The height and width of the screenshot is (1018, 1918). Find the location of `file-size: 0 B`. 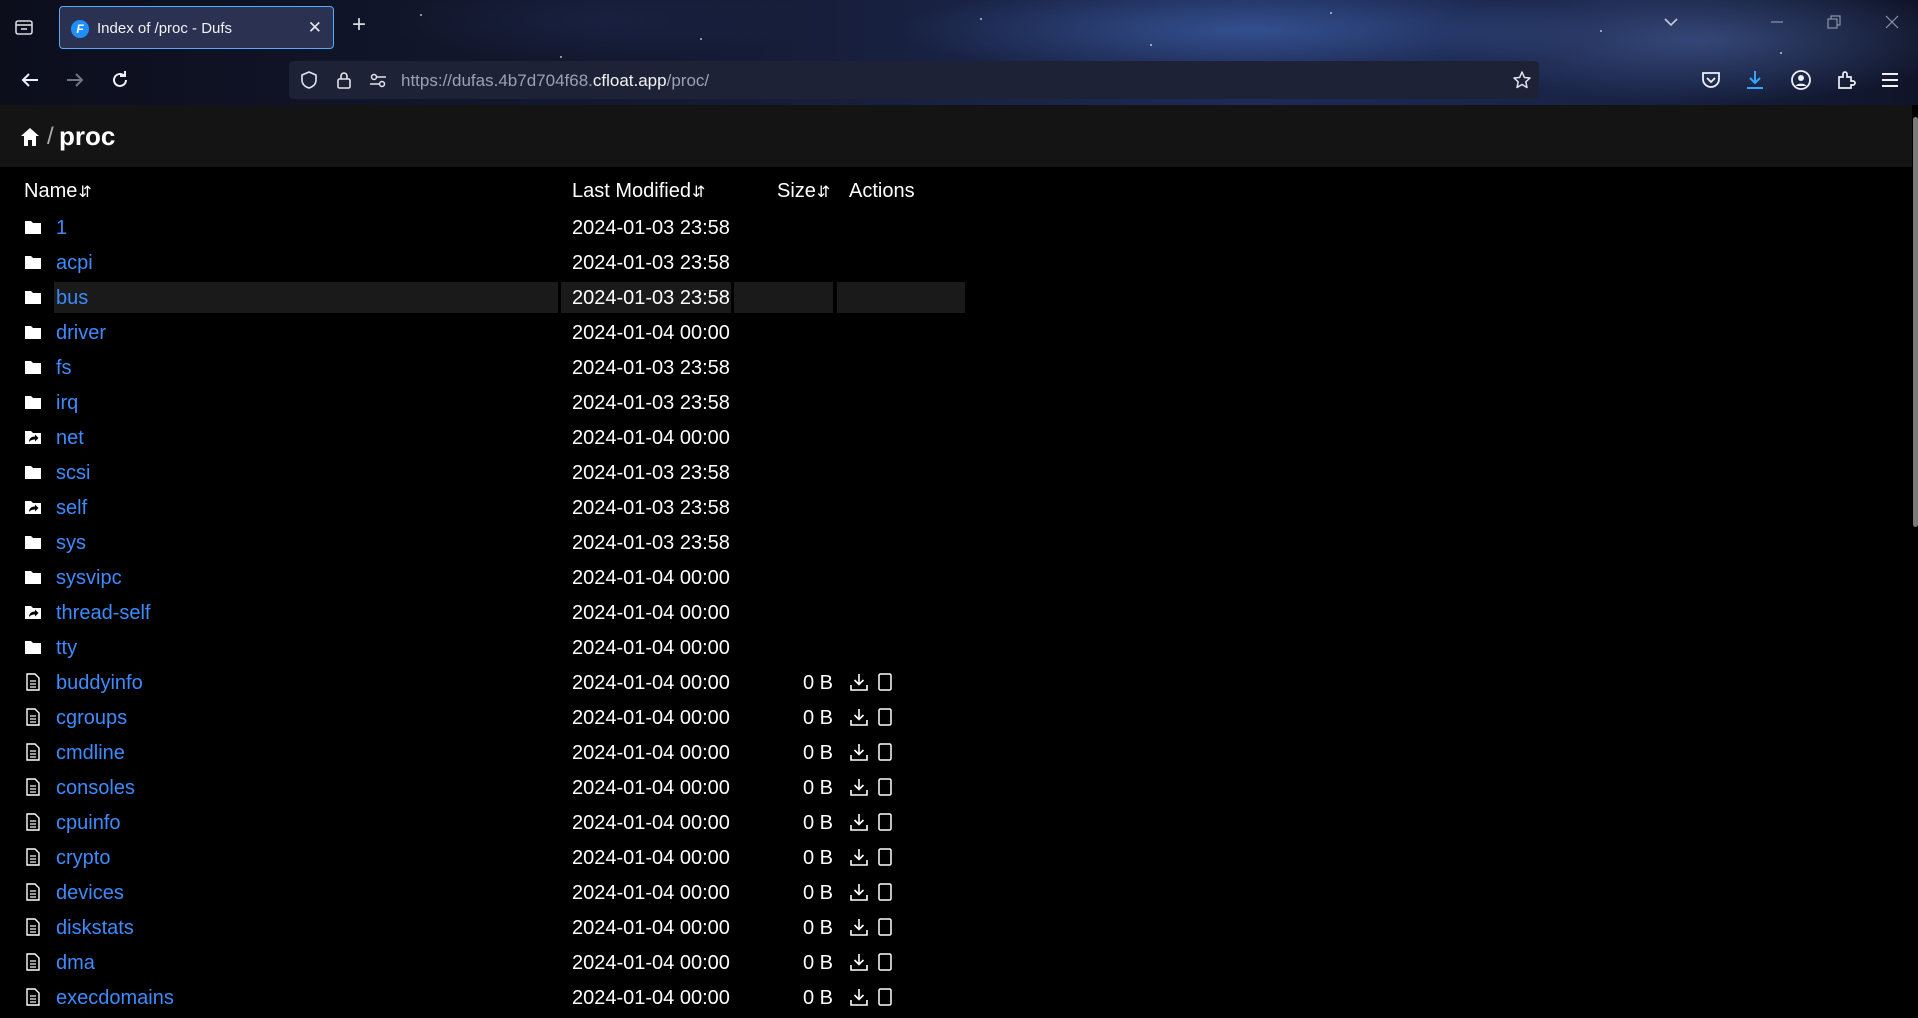

file-size: 0 B is located at coordinates (817, 683).